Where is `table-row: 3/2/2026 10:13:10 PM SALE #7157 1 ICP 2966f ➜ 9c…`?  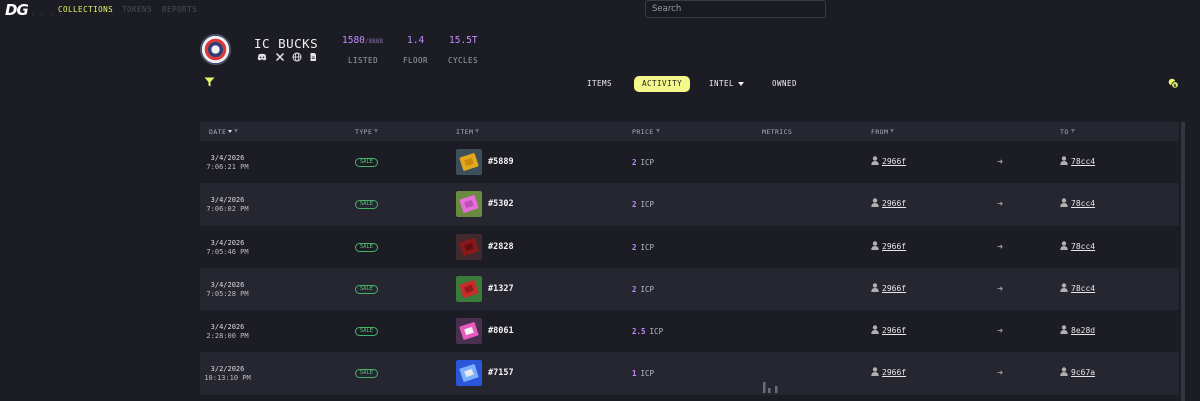
table-row: 3/2/2026 10:13:10 PM SALE #7157 1 ICP 2966f ➜ 9c… is located at coordinates (689, 373).